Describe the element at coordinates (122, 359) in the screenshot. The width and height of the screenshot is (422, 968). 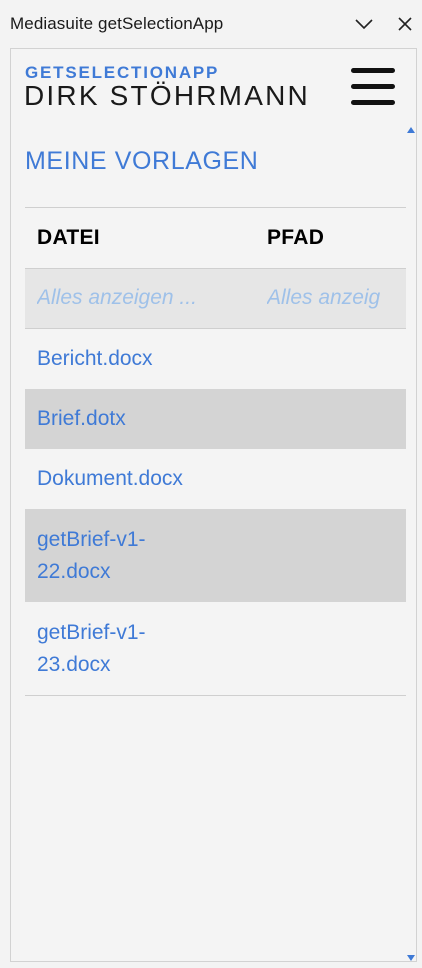
I see `file-name: Bericht.docx` at that location.